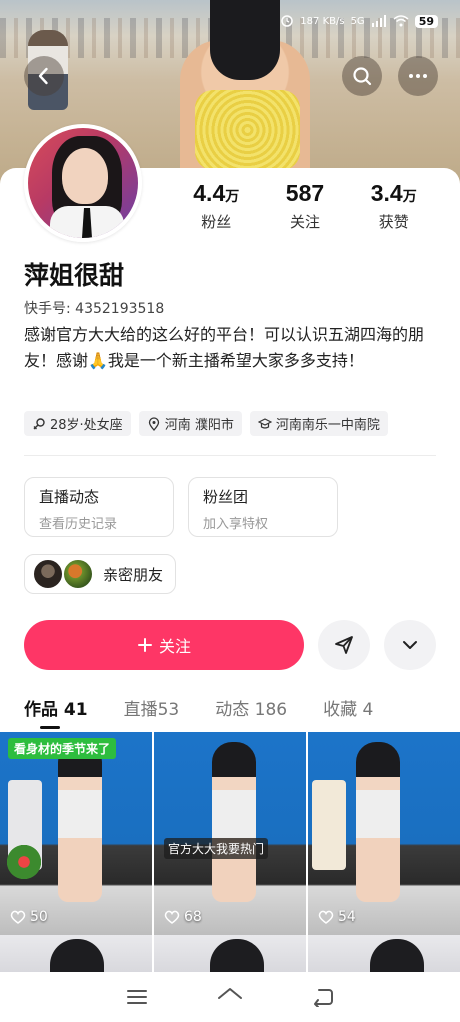 The height and width of the screenshot is (1022, 460). I want to click on stat-label: 粉丝, so click(216, 222).